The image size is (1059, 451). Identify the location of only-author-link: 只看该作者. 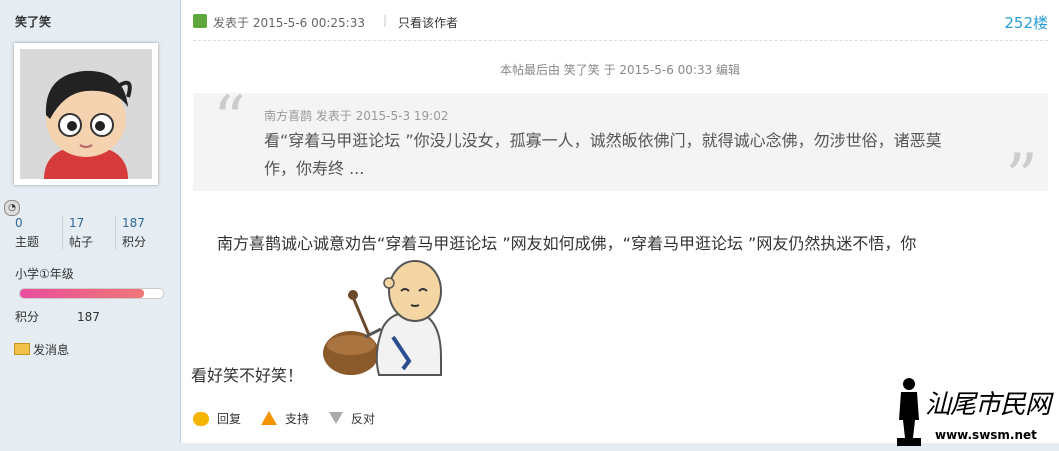
(428, 22).